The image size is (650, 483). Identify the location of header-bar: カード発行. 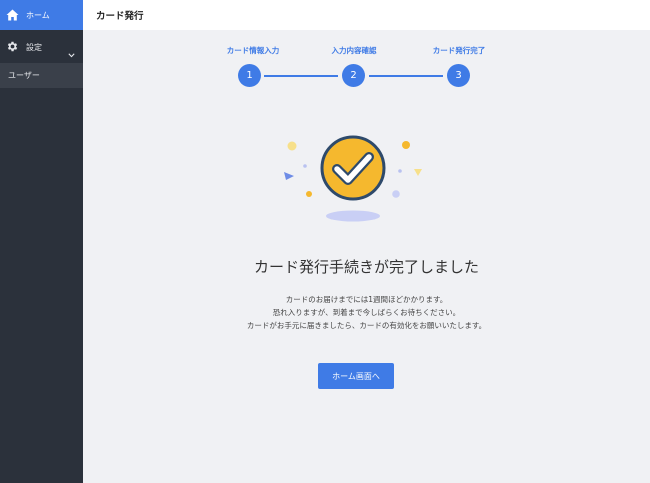
(366, 15).